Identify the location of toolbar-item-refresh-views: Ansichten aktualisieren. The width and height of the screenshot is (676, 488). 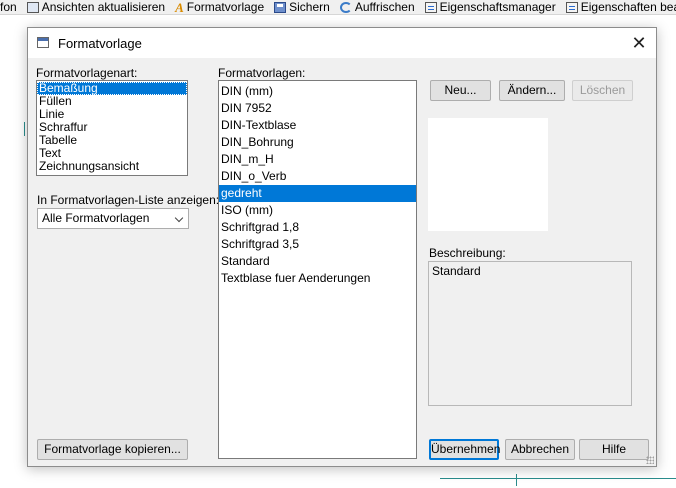
(96, 7).